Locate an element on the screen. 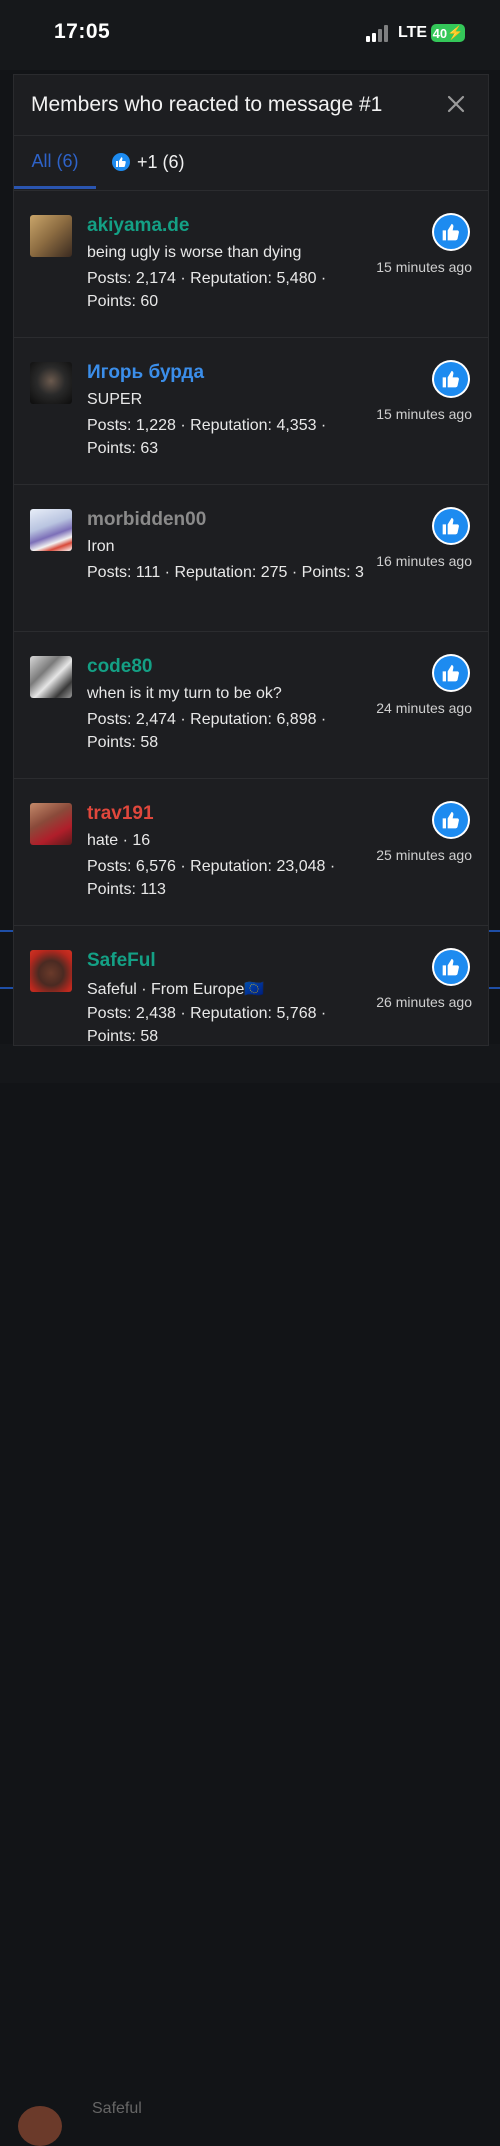 The image size is (500, 2146). reaction-time: 26 minutes ago is located at coordinates (424, 1002).